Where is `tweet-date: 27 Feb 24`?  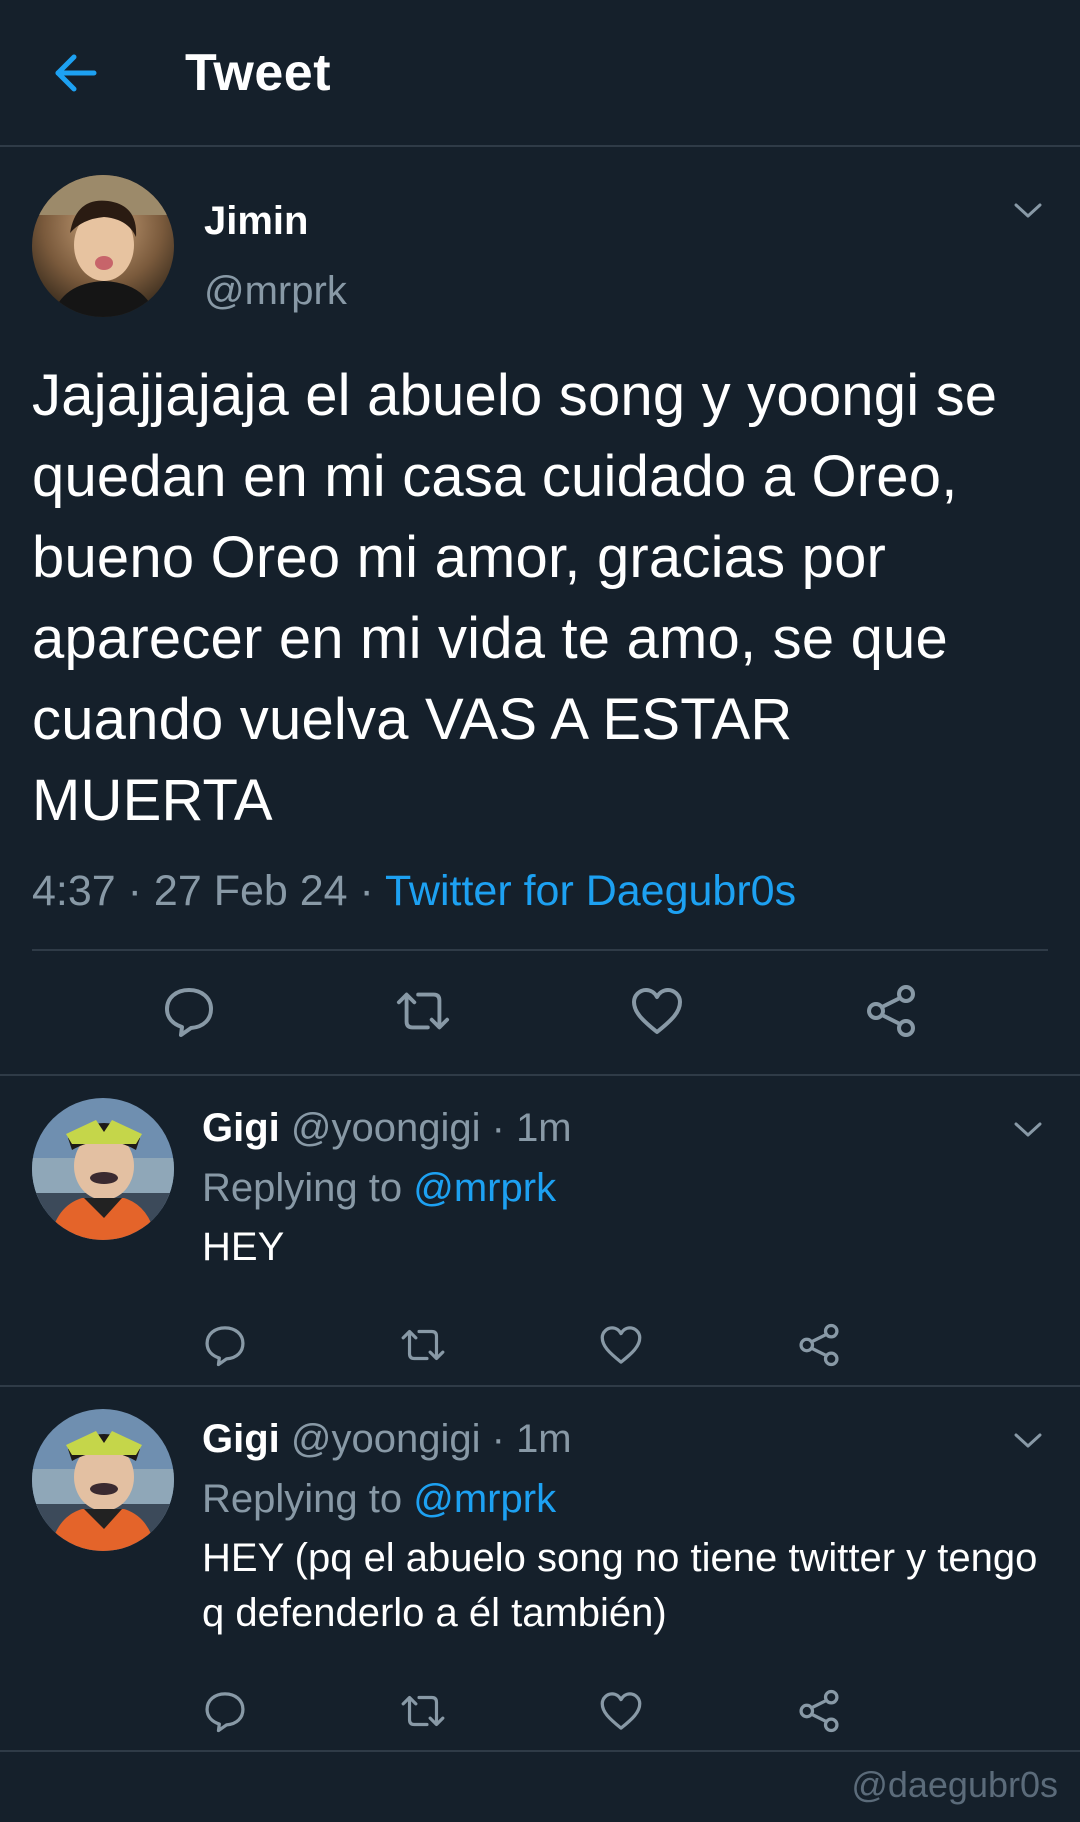
tweet-date: 27 Feb 24 is located at coordinates (250, 891).